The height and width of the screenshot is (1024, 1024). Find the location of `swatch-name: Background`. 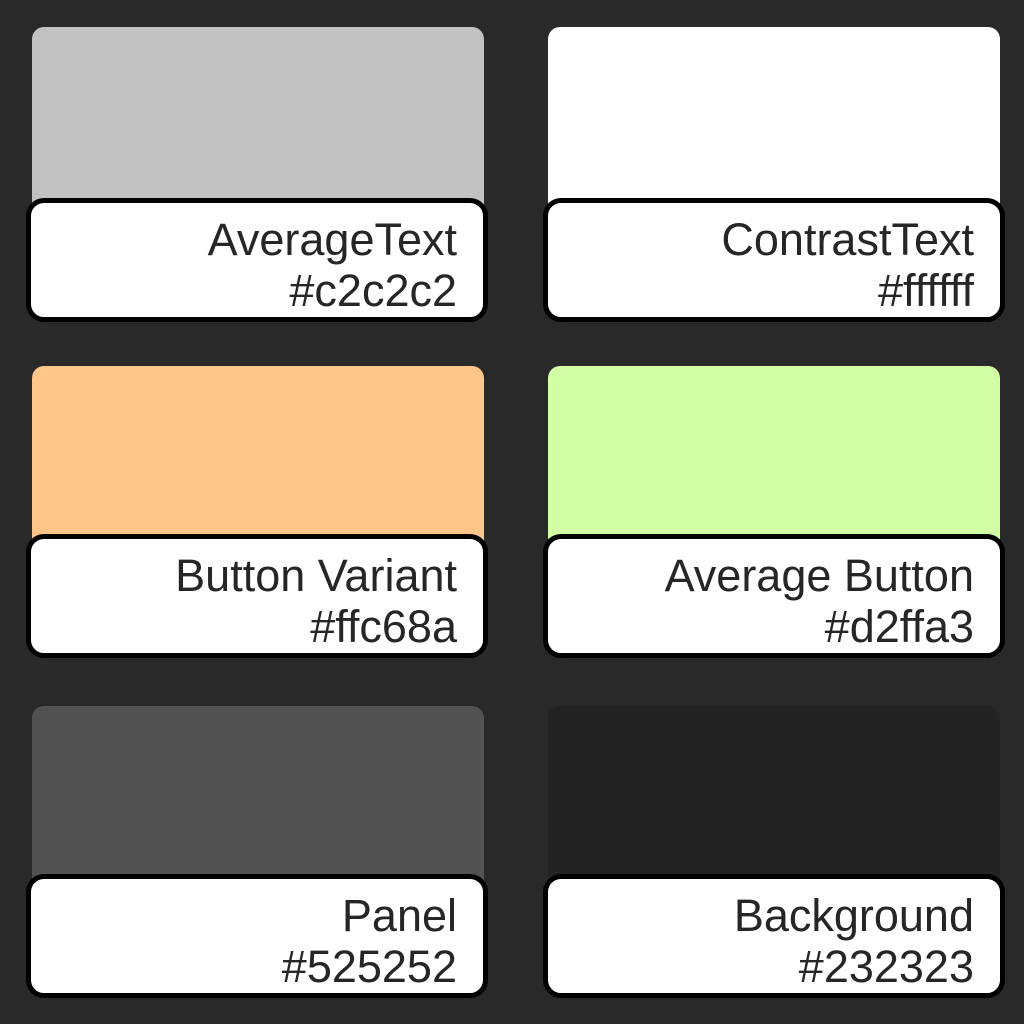

swatch-name: Background is located at coordinates (853, 915).